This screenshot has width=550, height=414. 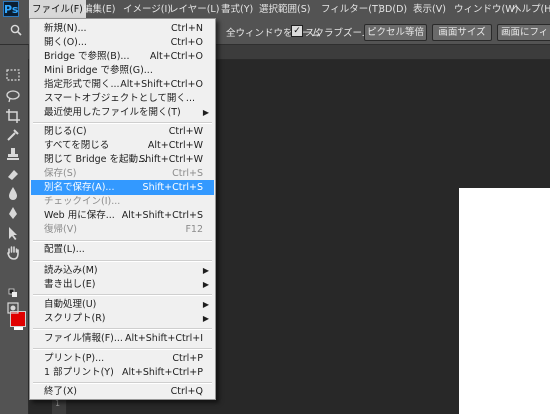 I want to click on menu-item-shortcut: Alt+Shift+Ctrl+O, so click(x=161, y=84).